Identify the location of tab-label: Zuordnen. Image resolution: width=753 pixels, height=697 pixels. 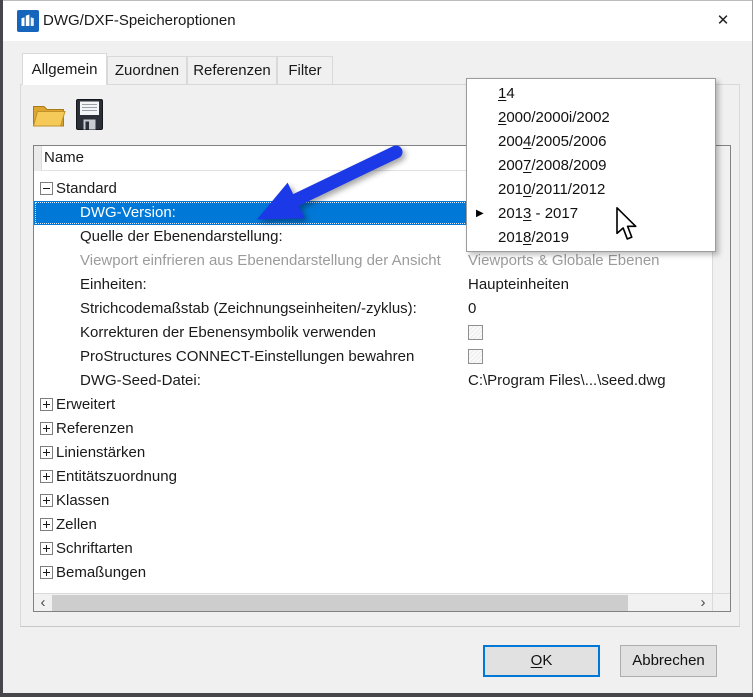
(147, 70).